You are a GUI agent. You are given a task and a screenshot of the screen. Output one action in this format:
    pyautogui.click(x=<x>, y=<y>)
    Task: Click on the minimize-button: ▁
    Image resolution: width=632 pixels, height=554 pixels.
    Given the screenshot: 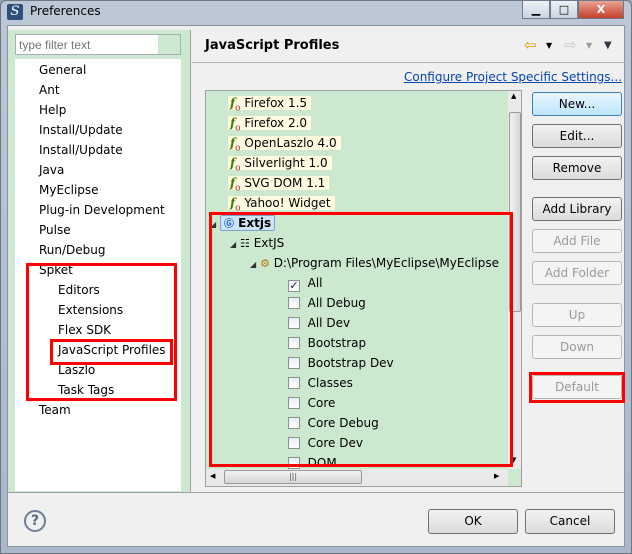 What is the action you would take?
    pyautogui.click(x=536, y=9)
    